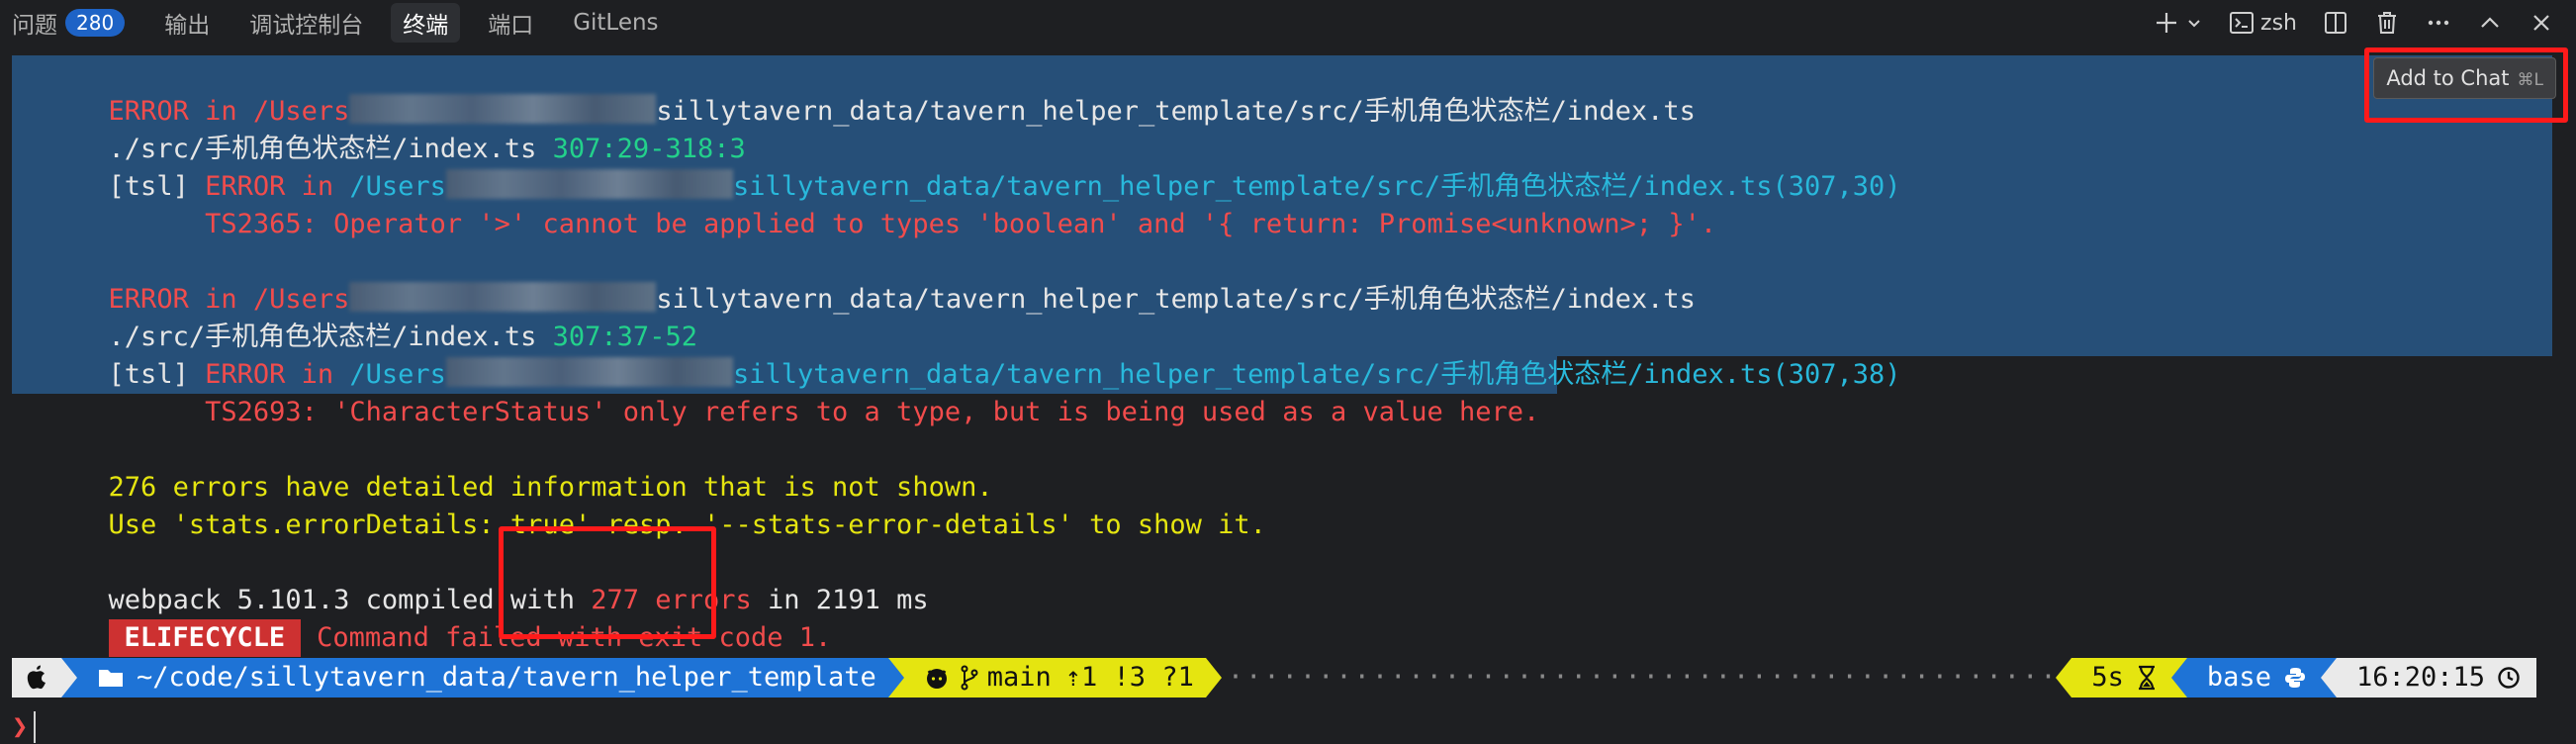  I want to click on git-segment: main ⇡1 !3 ?1, so click(1055, 678).